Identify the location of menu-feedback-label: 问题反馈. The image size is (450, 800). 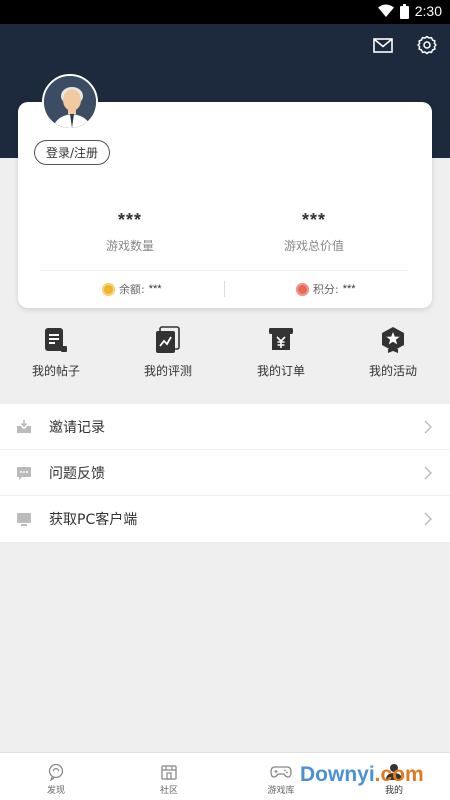
(77, 473).